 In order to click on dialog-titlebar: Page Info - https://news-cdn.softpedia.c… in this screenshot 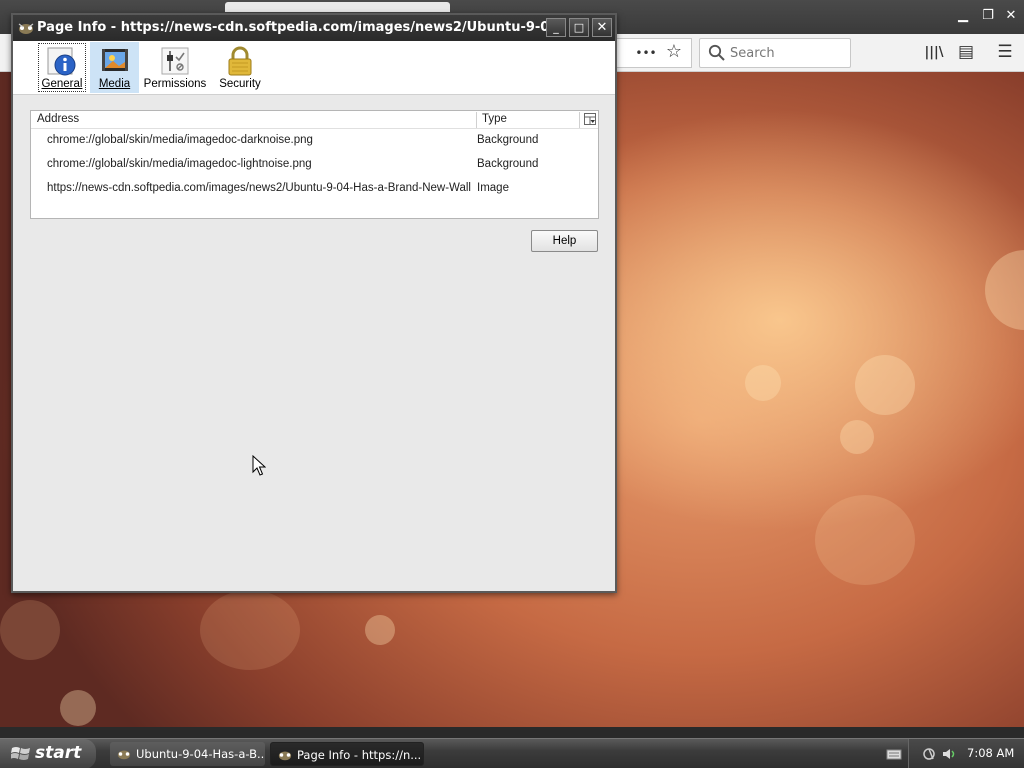, I will do `click(314, 28)`.